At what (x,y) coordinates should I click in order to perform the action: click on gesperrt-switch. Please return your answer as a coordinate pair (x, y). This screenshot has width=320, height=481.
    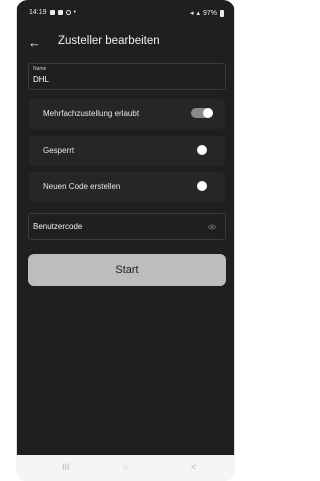
    Looking at the image, I should click on (202, 150).